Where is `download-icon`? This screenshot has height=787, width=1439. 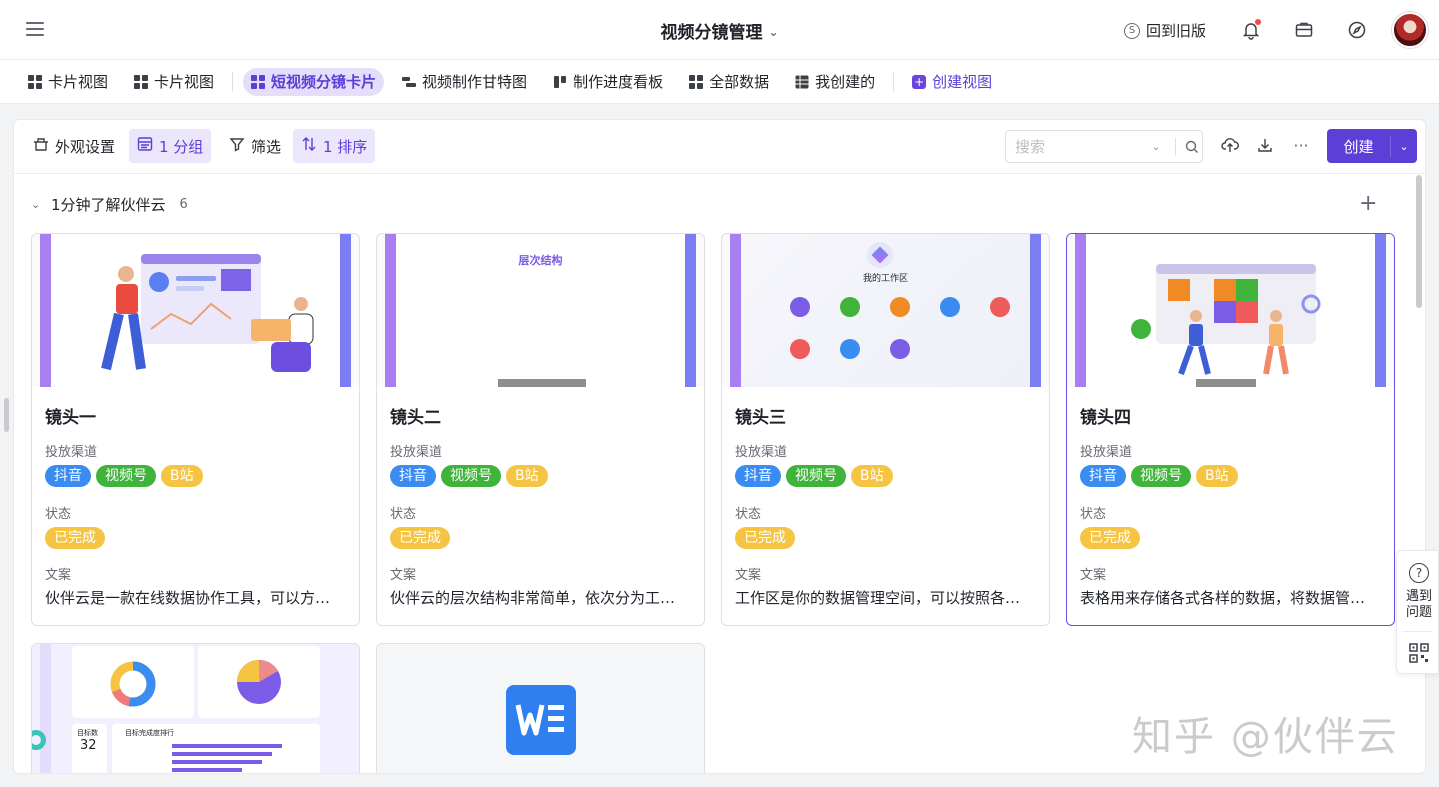 download-icon is located at coordinates (1265, 146).